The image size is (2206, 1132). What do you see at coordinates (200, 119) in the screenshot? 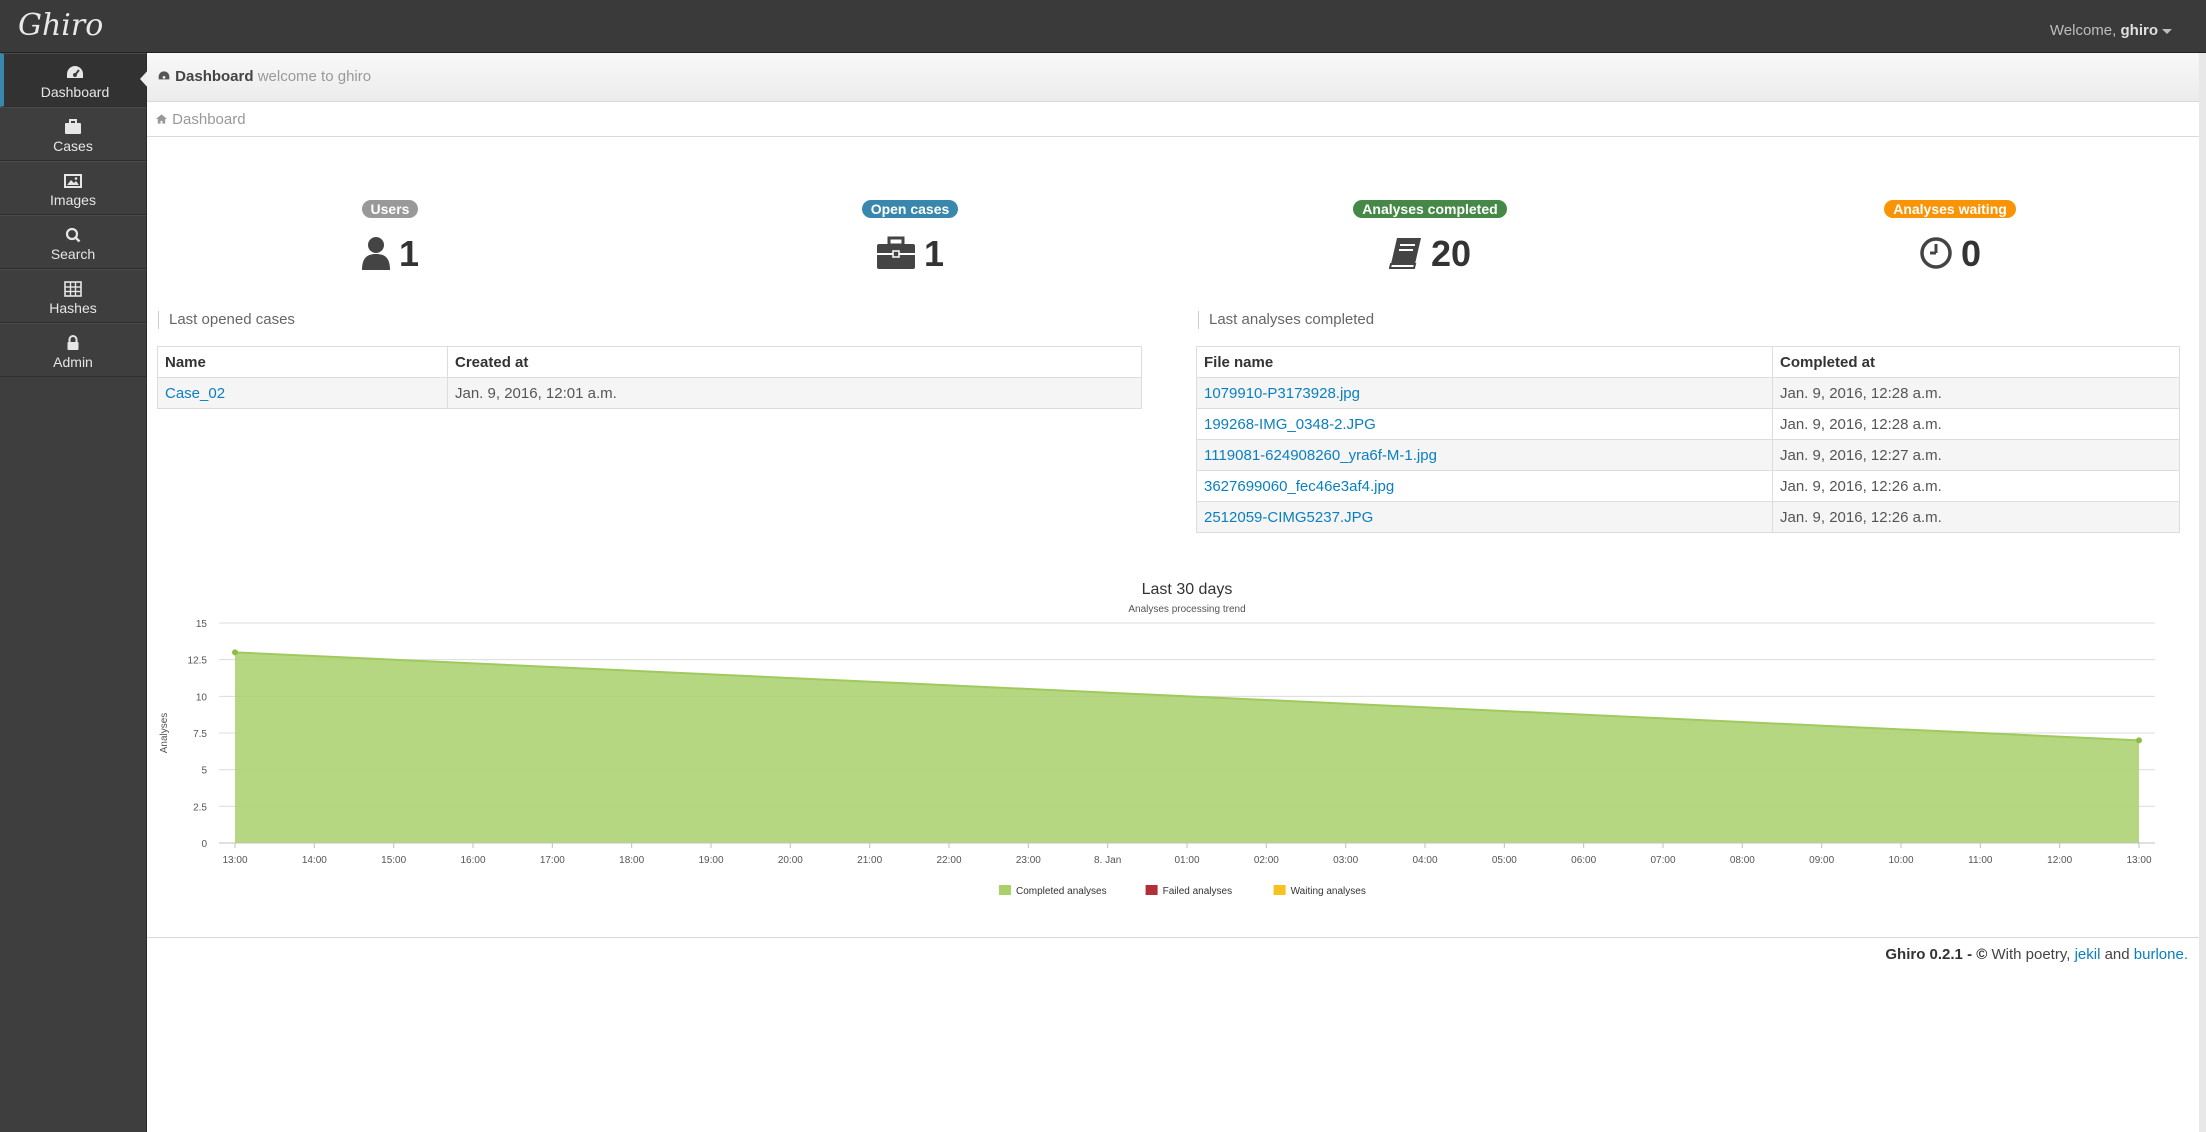
I see `breadcrumb-item-dashboard: Dashboard` at bounding box center [200, 119].